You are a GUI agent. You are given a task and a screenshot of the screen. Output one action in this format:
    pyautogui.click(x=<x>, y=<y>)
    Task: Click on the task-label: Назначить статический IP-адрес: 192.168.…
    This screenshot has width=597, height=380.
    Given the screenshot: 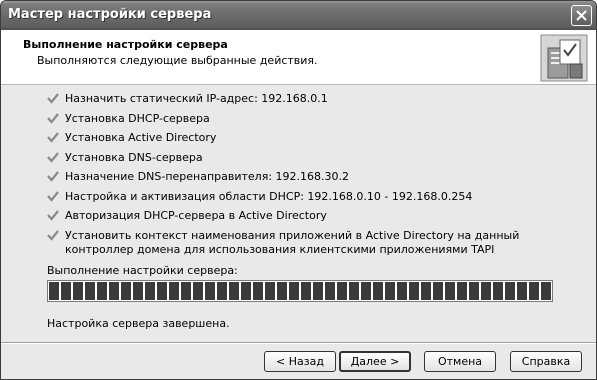 What is the action you would take?
    pyautogui.click(x=196, y=98)
    